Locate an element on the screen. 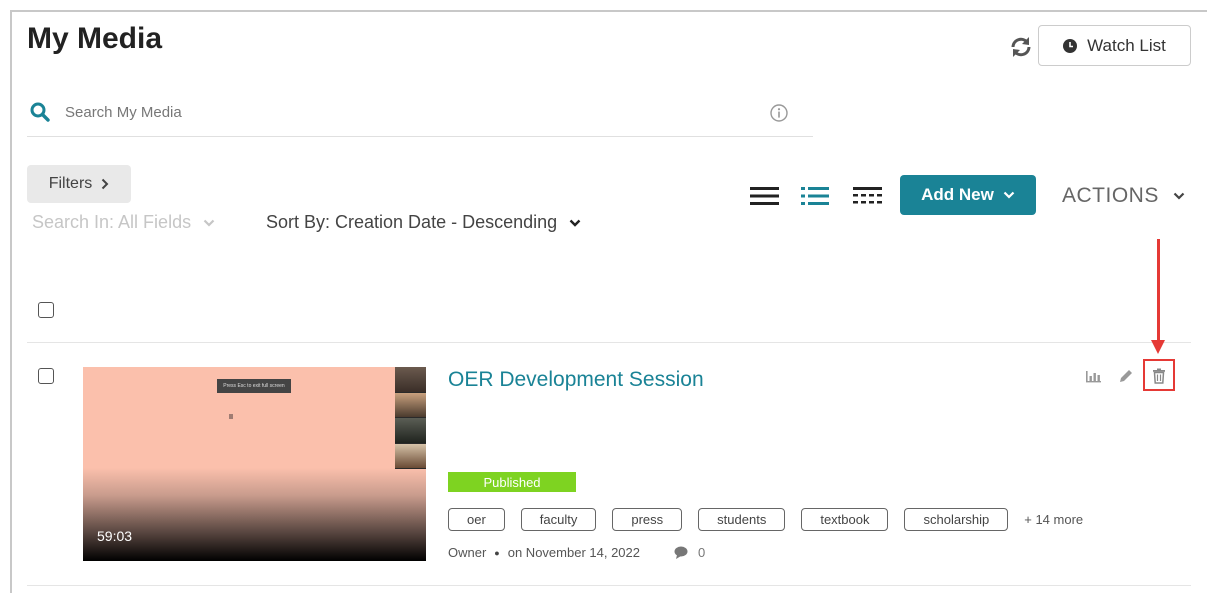 Image resolution: width=1207 pixels, height=593 pixels. sort-by-dropdown: Sort By: Creation Date - Descending is located at coordinates (423, 222).